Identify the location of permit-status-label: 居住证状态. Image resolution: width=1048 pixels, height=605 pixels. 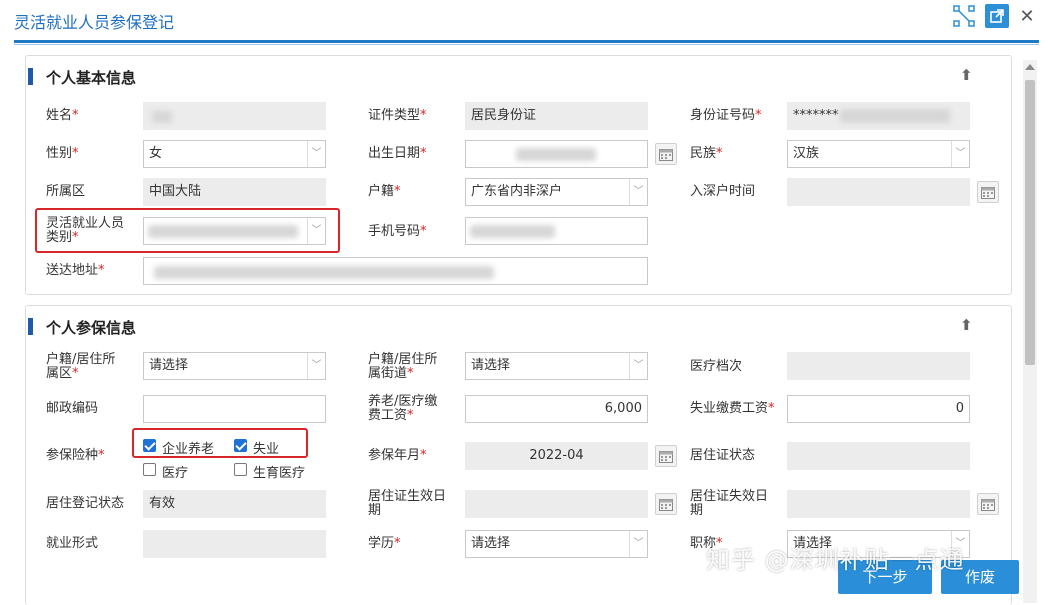
(723, 455).